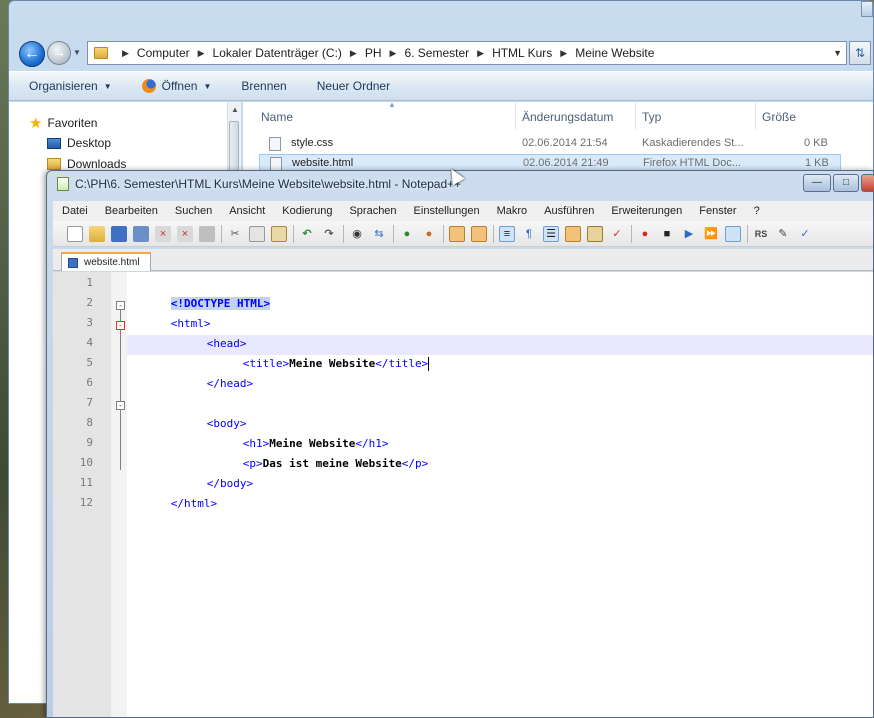  What do you see at coordinates (296, 432) in the screenshot?
I see `code-line-8: <h1>Meine Website</h1>` at bounding box center [296, 432].